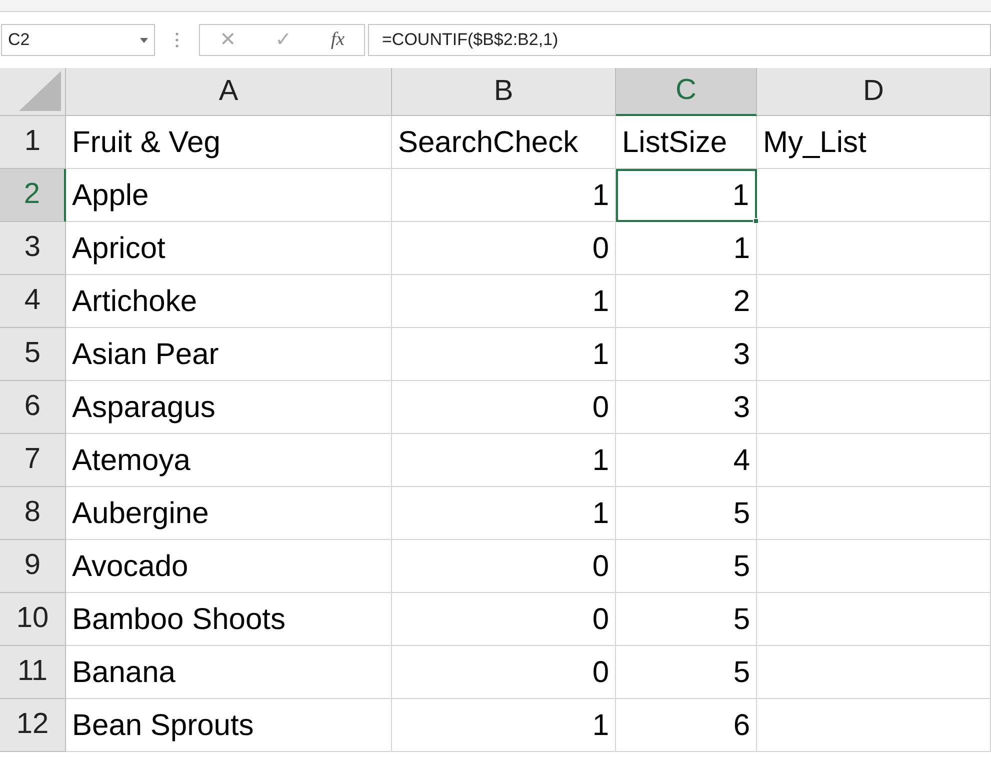  I want to click on table-cell: Bamboo Shoots, so click(229, 619).